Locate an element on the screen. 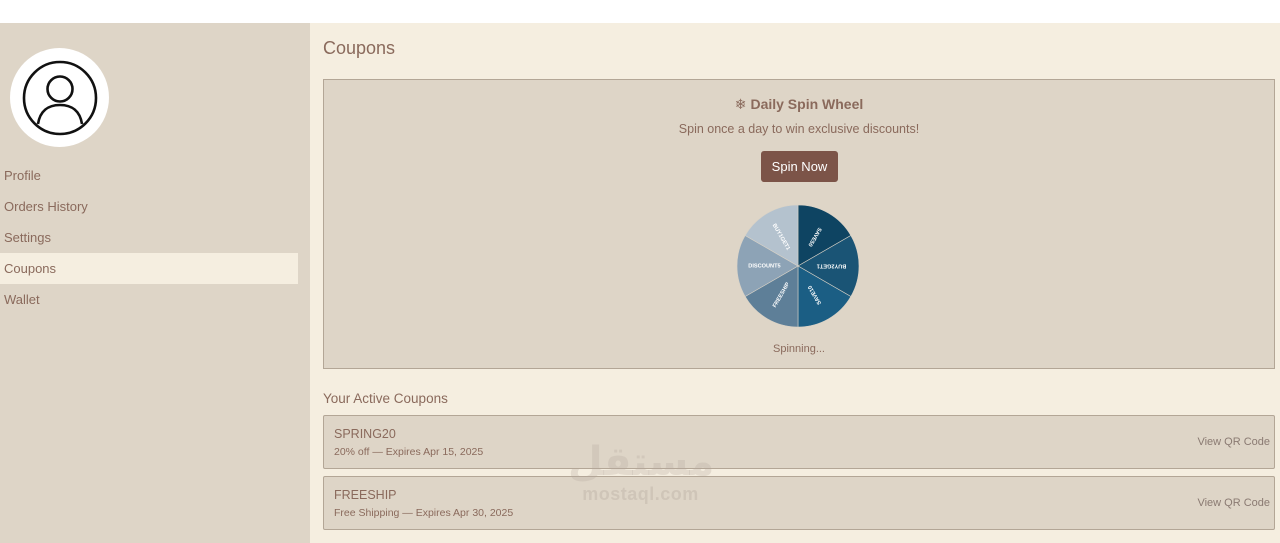  coupon-code: SPRING20 is located at coordinates (365, 434).